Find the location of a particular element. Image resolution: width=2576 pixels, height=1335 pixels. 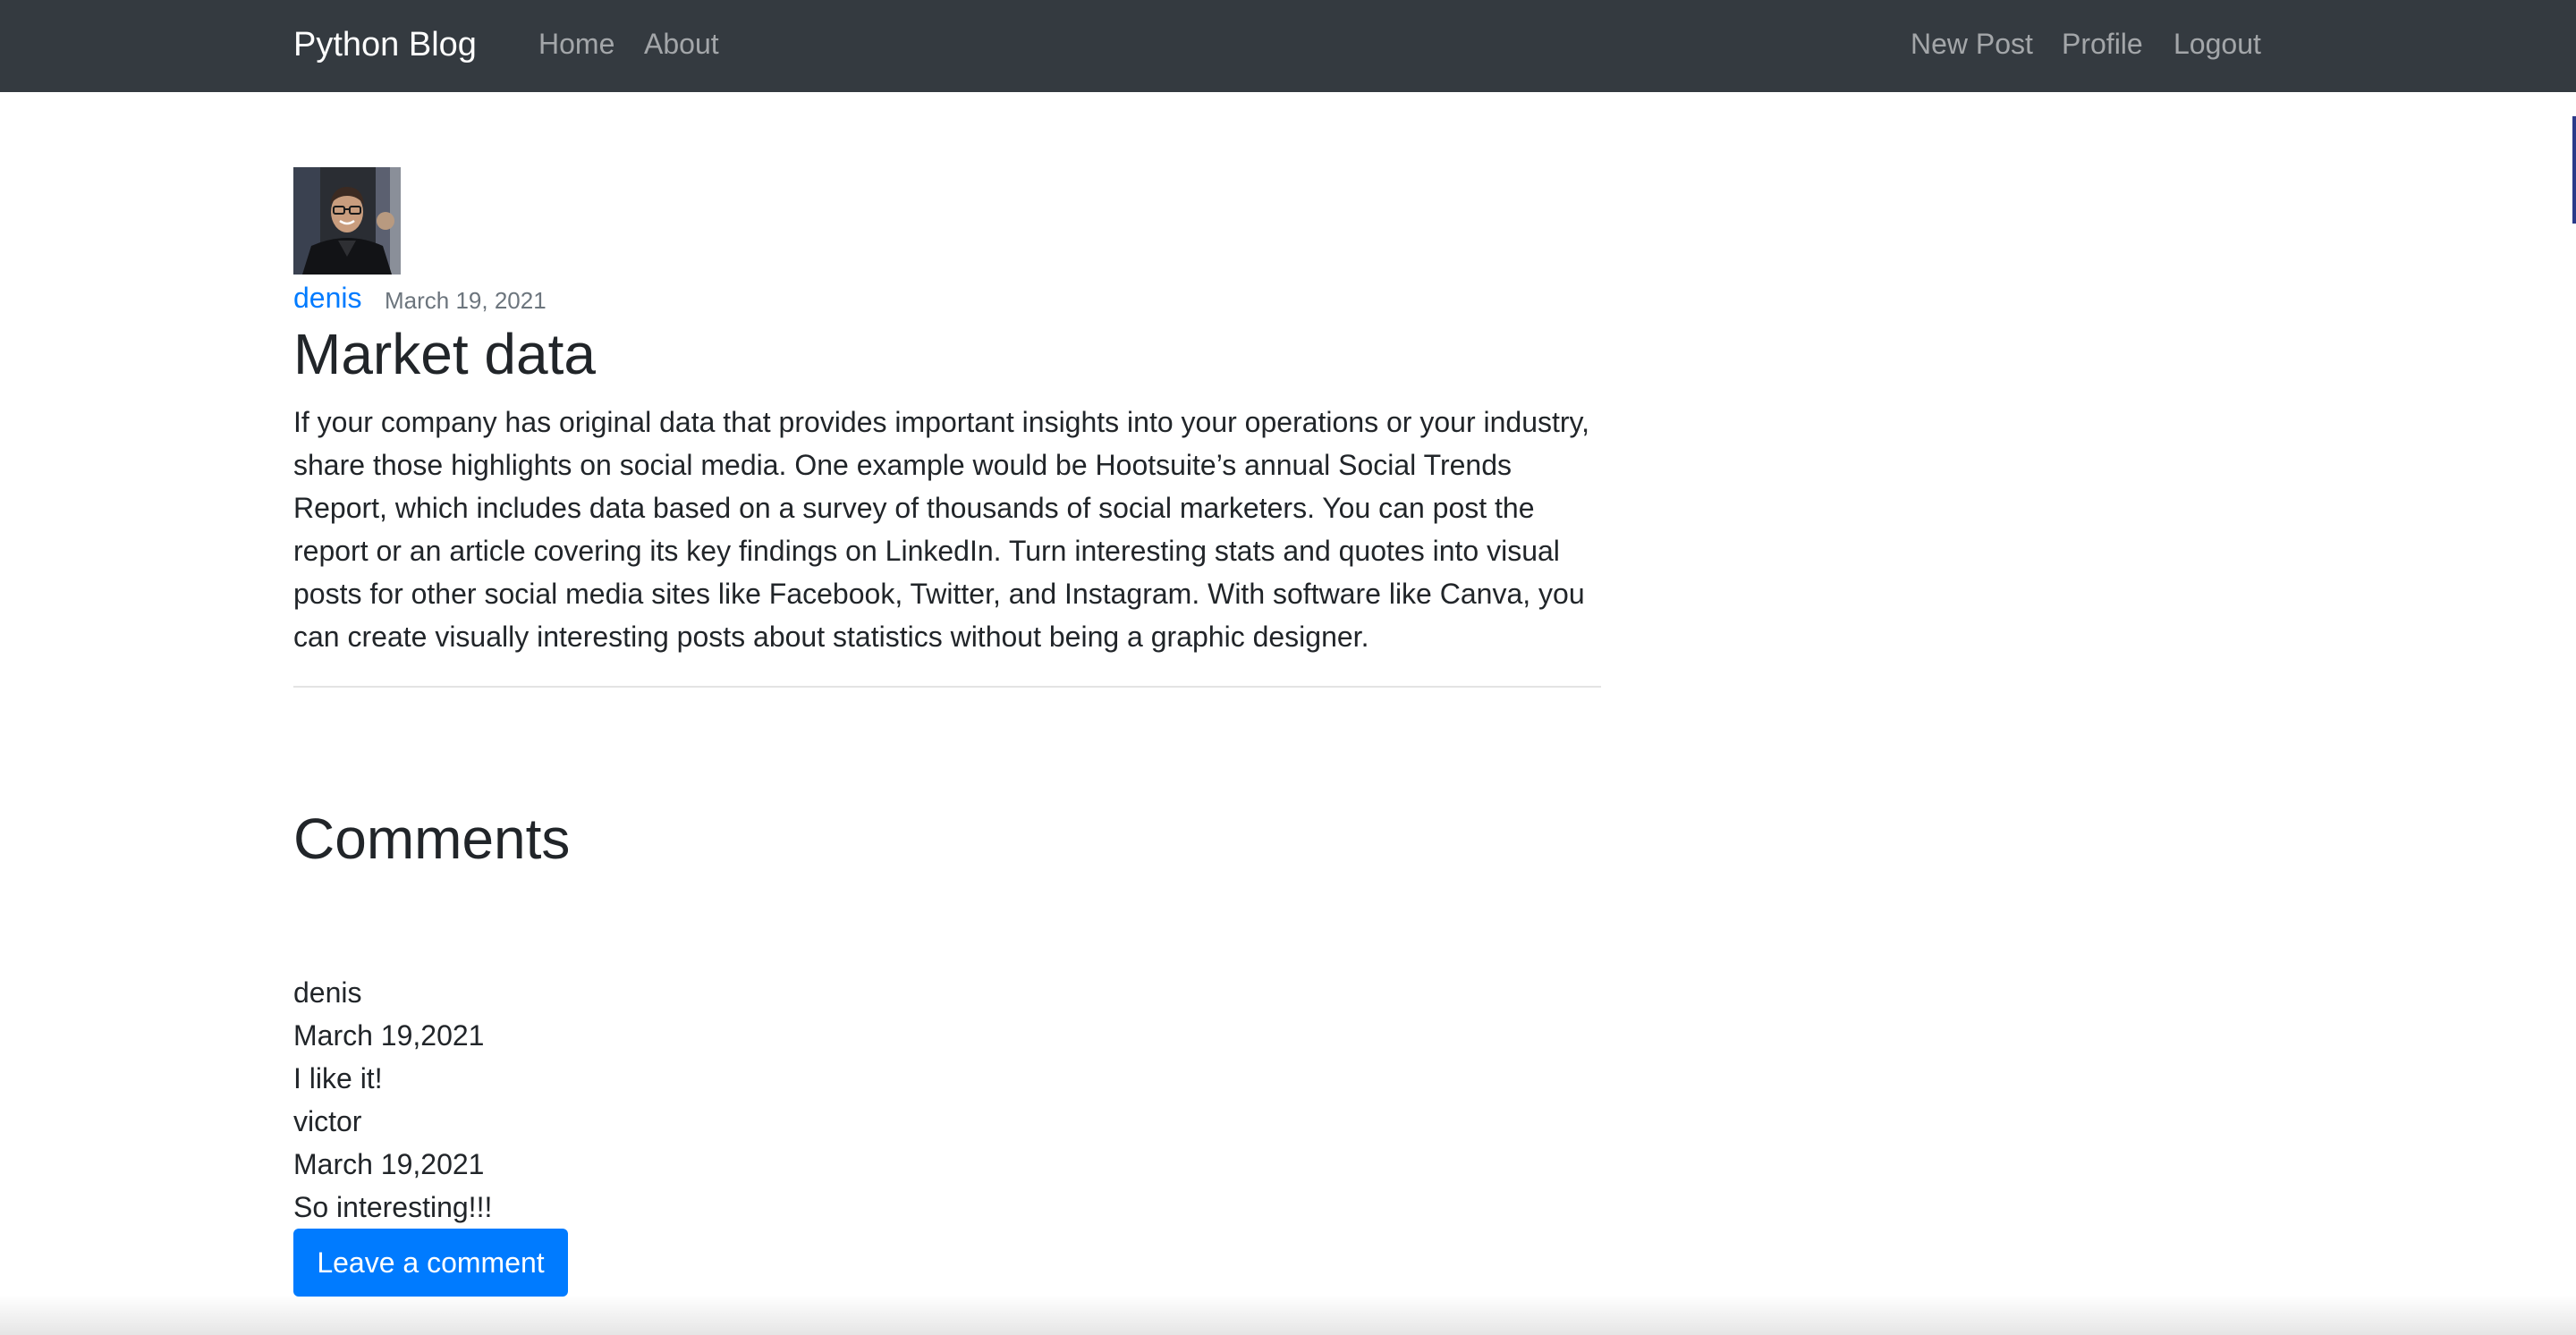

comment-text: I like it! is located at coordinates (338, 1078).